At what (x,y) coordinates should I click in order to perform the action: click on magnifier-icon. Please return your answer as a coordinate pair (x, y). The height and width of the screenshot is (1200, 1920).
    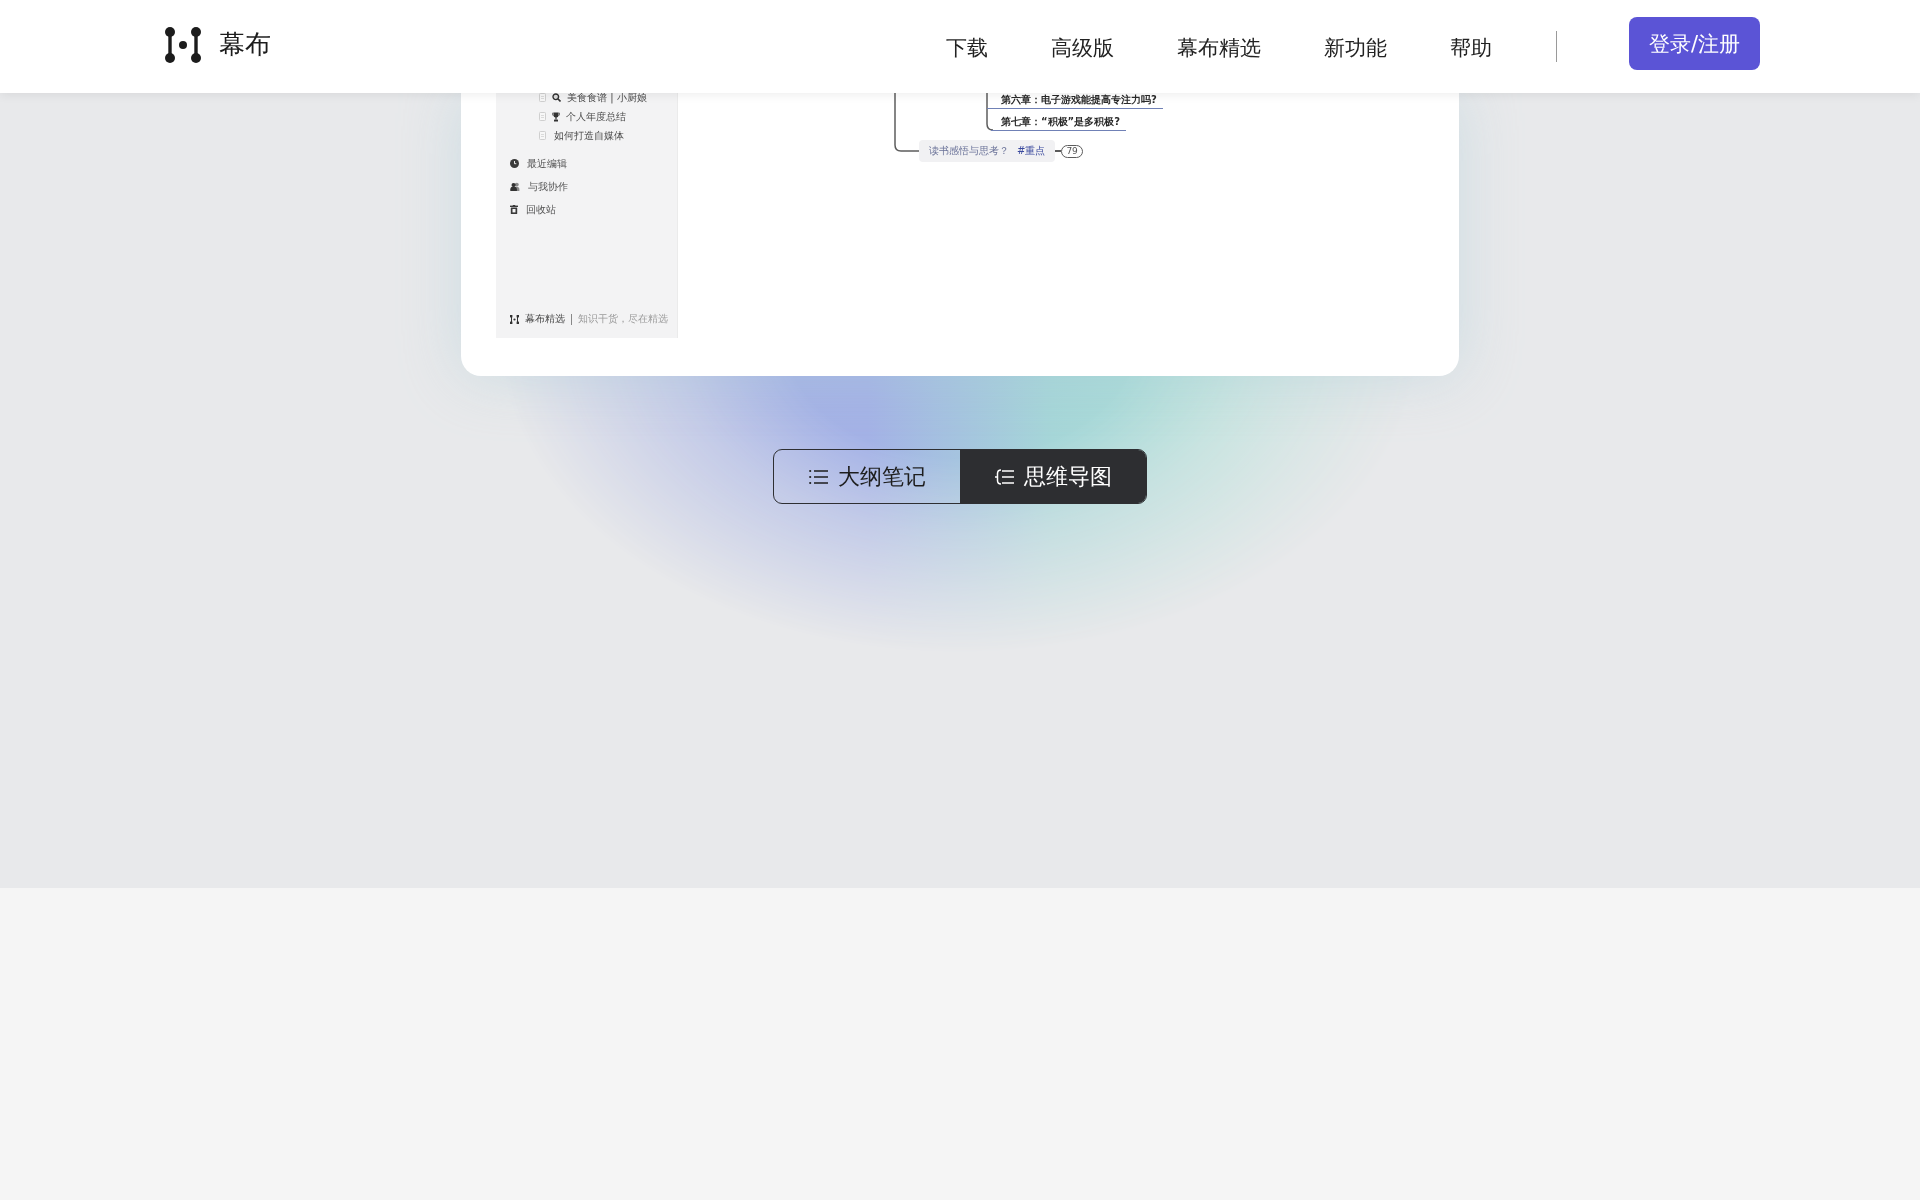
    Looking at the image, I should click on (556, 97).